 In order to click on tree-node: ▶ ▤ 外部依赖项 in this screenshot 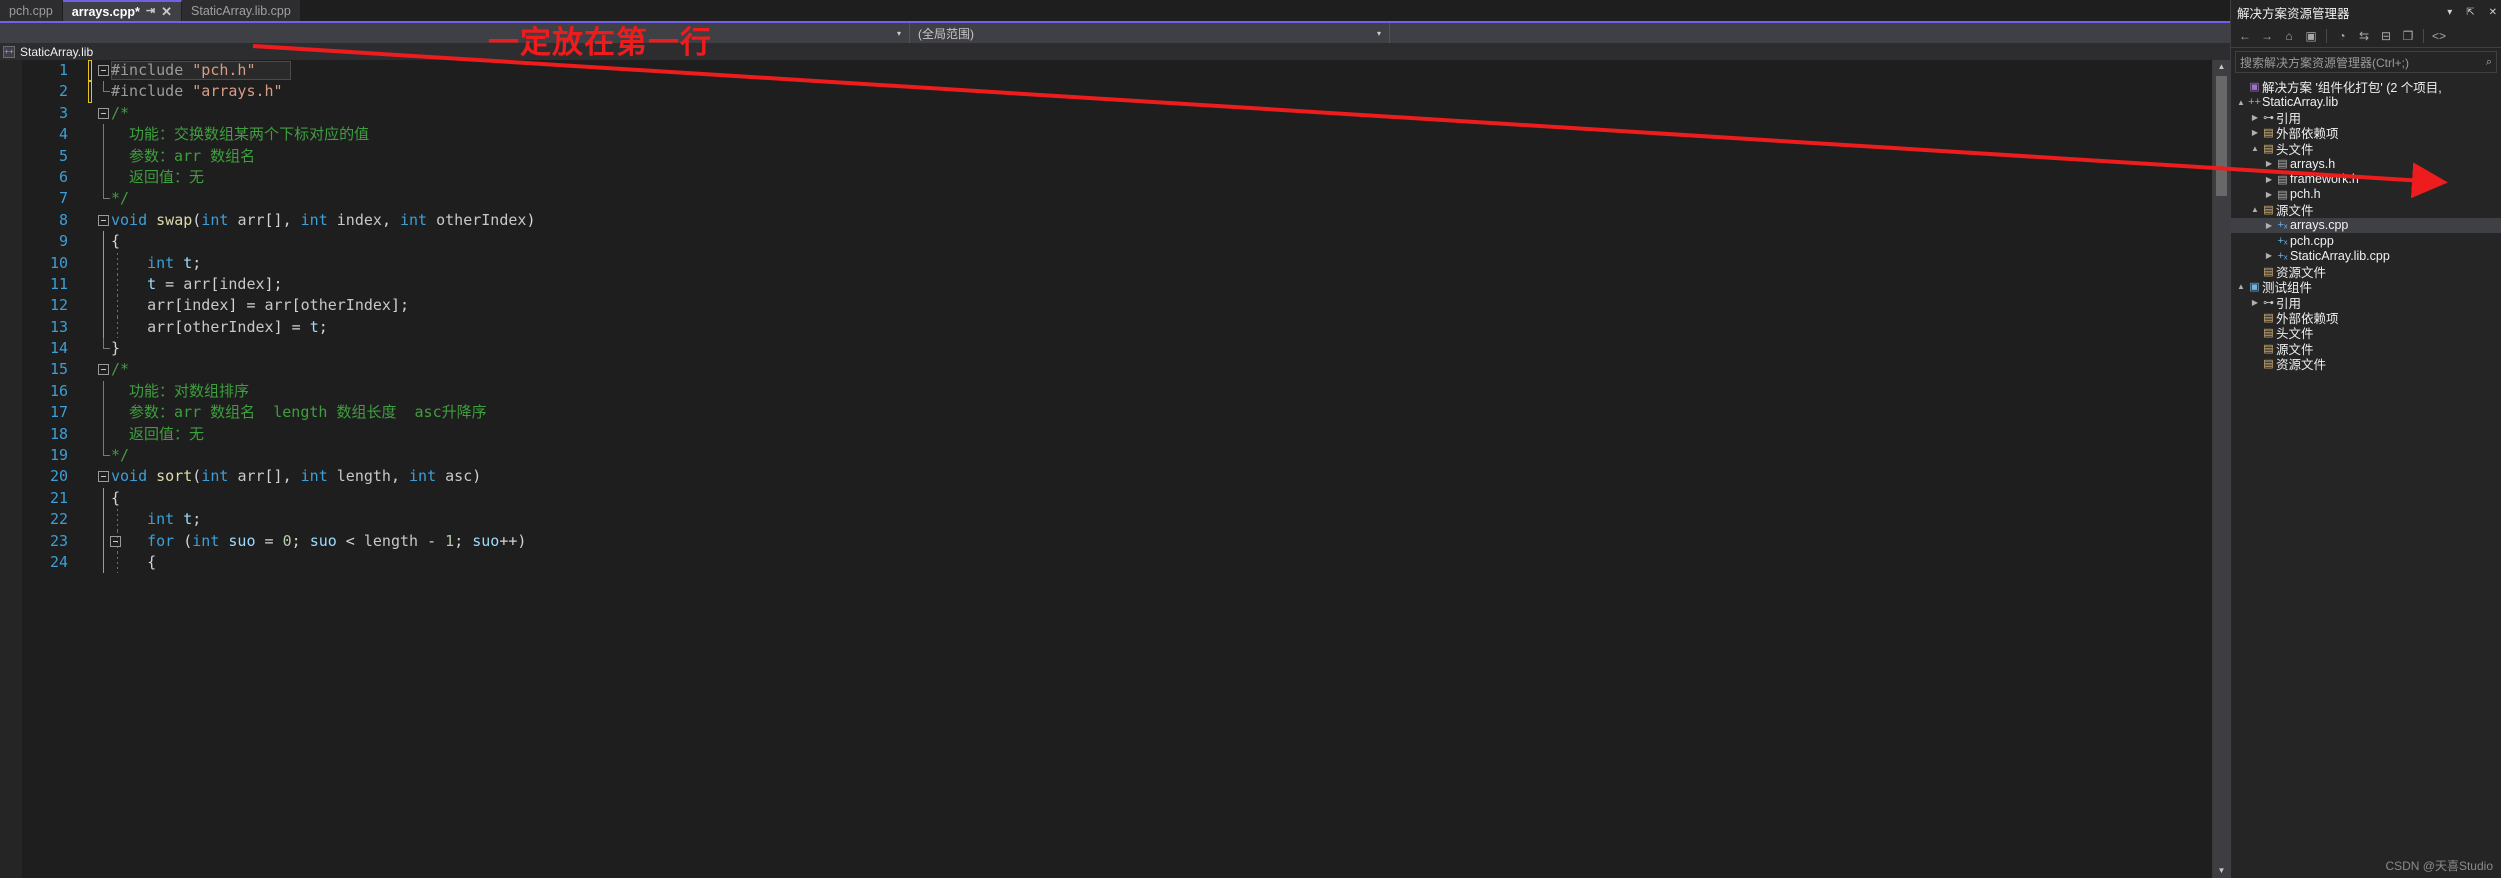, I will do `click(2366, 133)`.